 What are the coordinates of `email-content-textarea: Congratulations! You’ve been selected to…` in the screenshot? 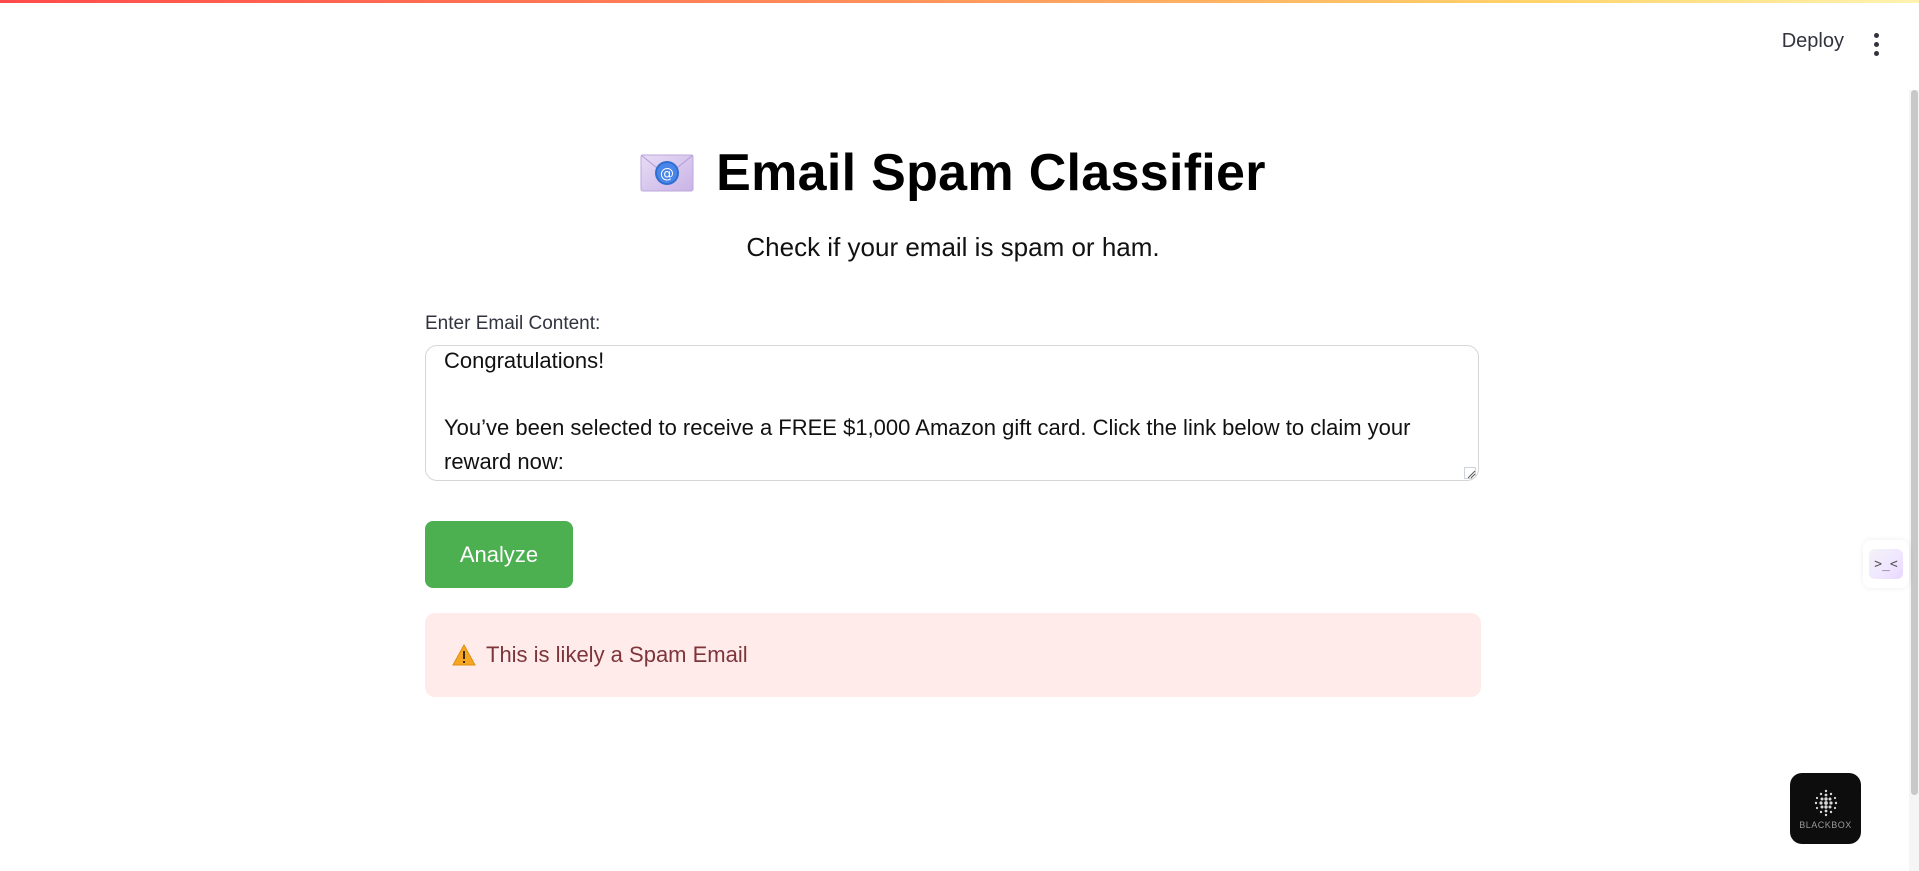 It's located at (952, 413).